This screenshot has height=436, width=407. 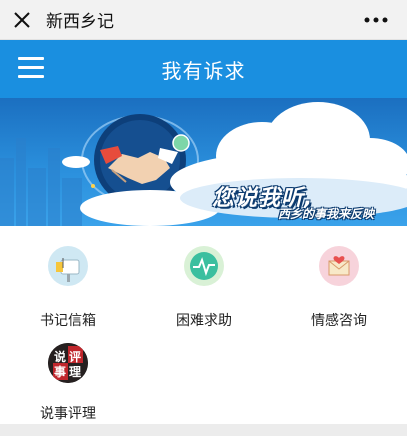 I want to click on service-emotion: 情感咨询, so click(x=339, y=288).